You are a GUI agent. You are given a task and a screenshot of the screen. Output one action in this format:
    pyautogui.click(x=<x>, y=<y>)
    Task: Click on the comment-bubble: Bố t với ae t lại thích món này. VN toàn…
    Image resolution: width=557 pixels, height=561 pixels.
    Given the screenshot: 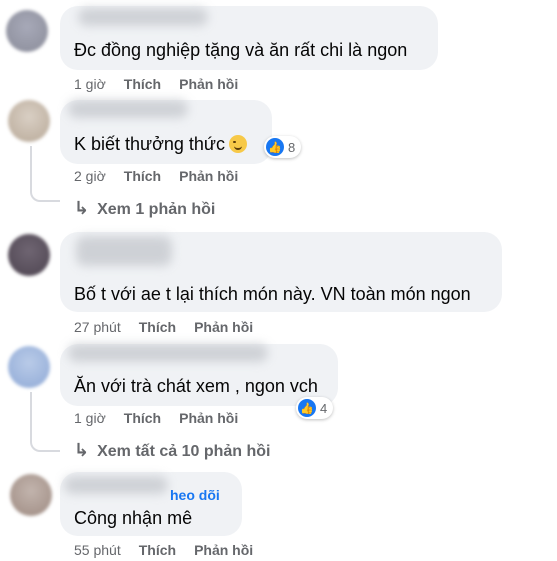 What is the action you would take?
    pyautogui.click(x=281, y=272)
    